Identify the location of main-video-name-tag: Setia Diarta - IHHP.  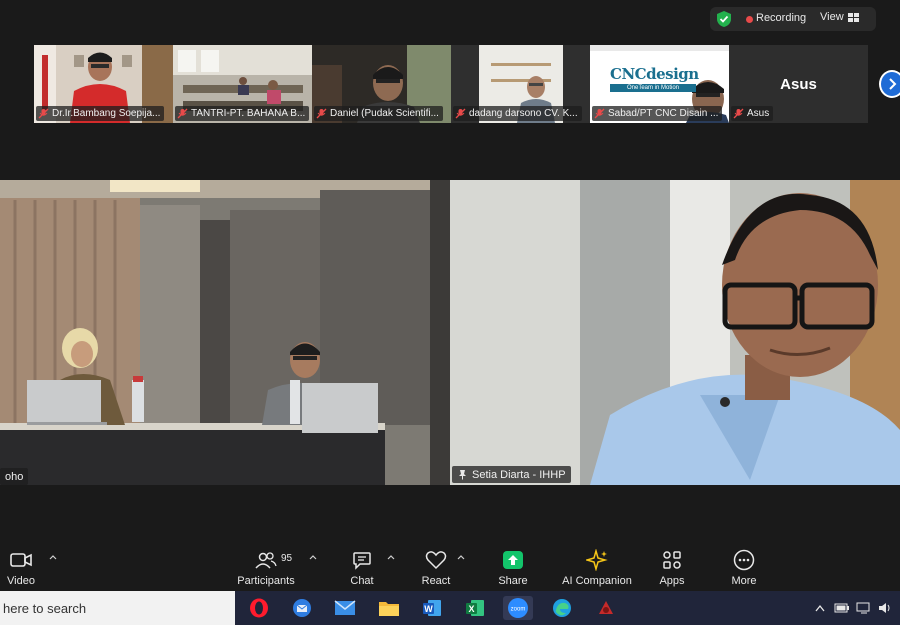
(511, 474).